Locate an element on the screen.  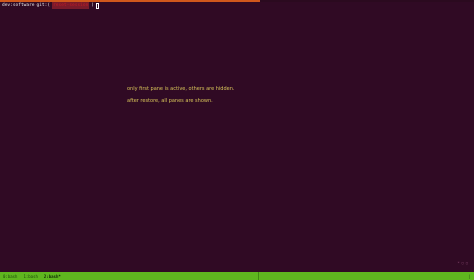
status-window-1: 1:bash is located at coordinates (30, 276).